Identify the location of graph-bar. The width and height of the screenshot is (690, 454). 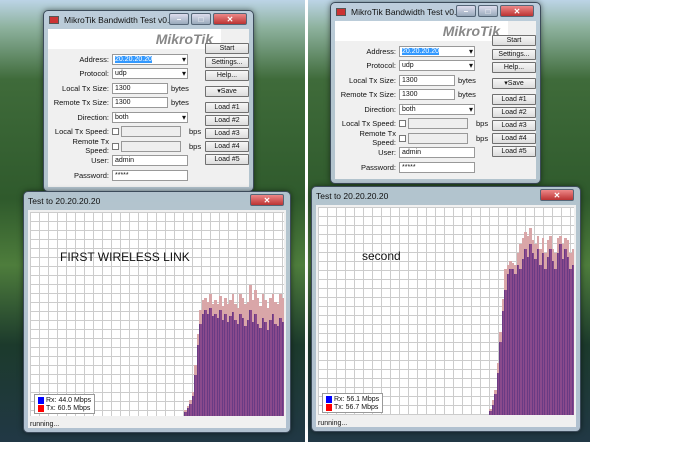
(282, 314).